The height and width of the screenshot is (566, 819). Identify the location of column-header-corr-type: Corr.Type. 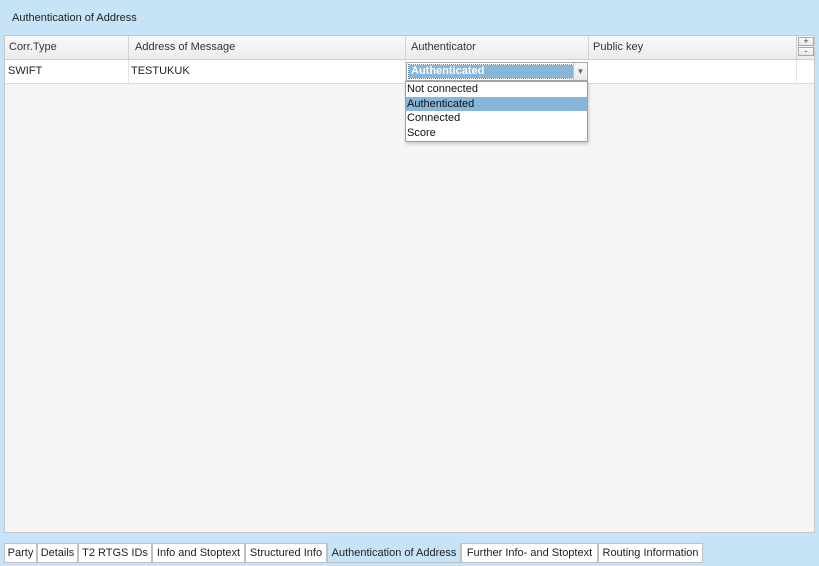
(67, 47).